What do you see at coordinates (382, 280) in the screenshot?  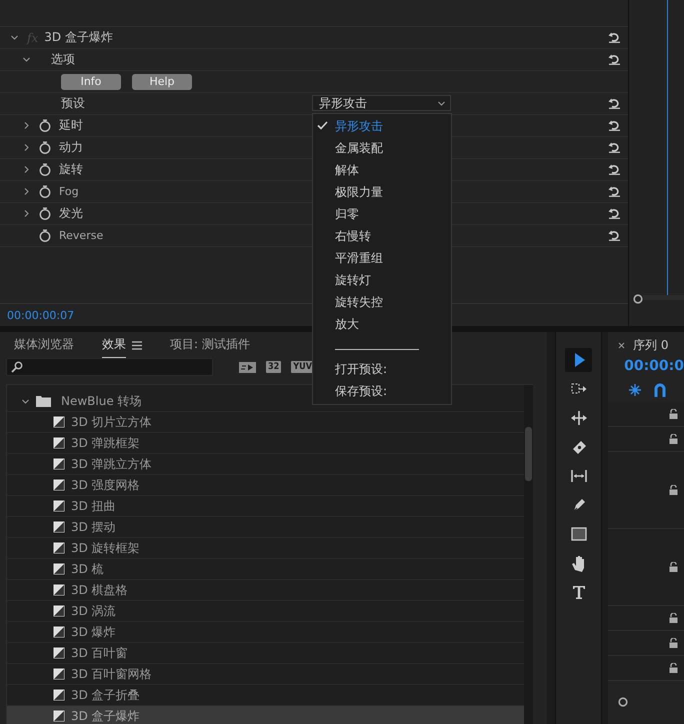 I see `menu-item: 旋转灯` at bounding box center [382, 280].